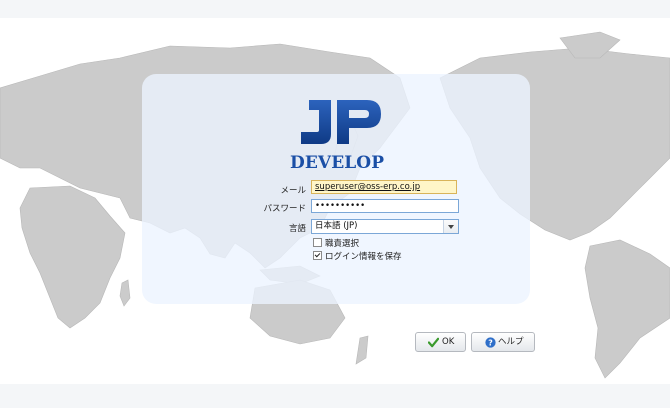 This screenshot has height=408, width=670. I want to click on question-icon: ?, so click(490, 342).